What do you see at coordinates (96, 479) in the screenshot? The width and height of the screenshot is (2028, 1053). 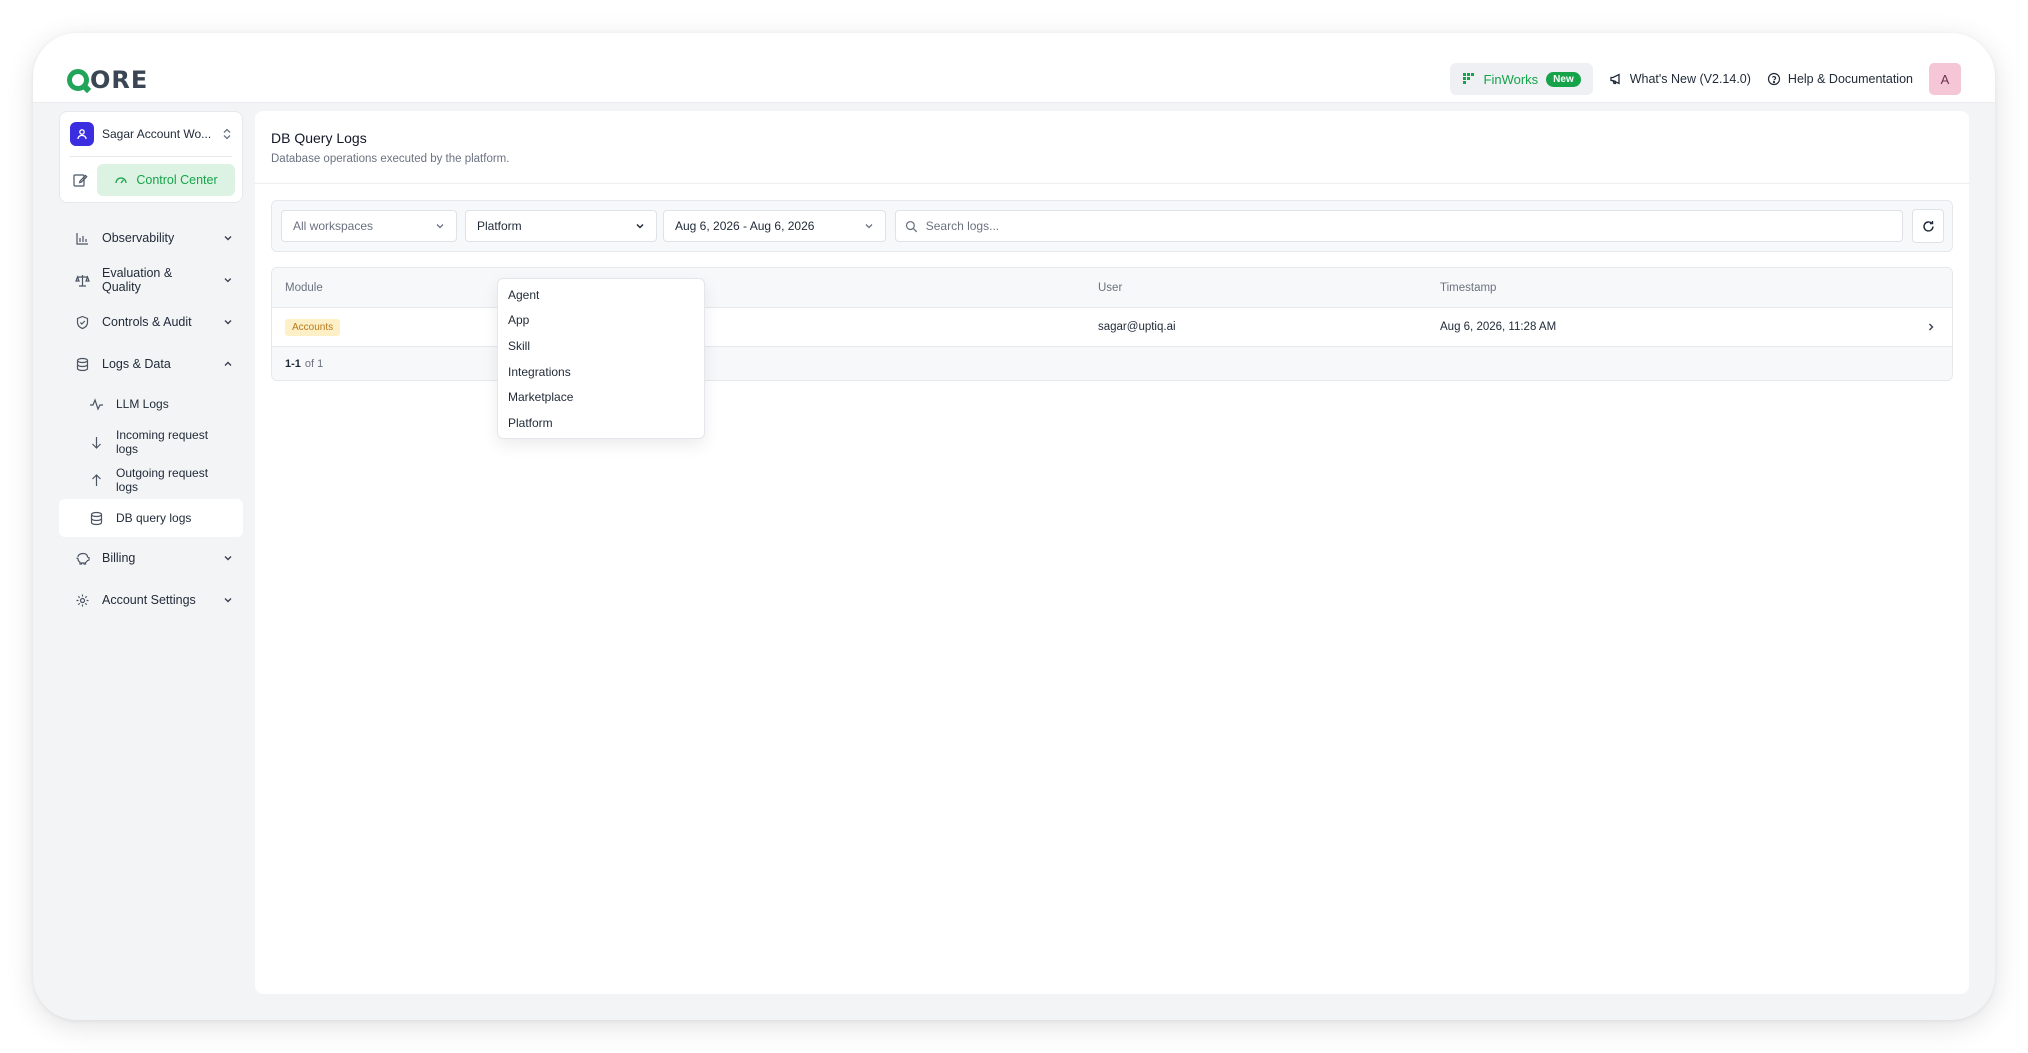 I see `arrow-up-icon` at bounding box center [96, 479].